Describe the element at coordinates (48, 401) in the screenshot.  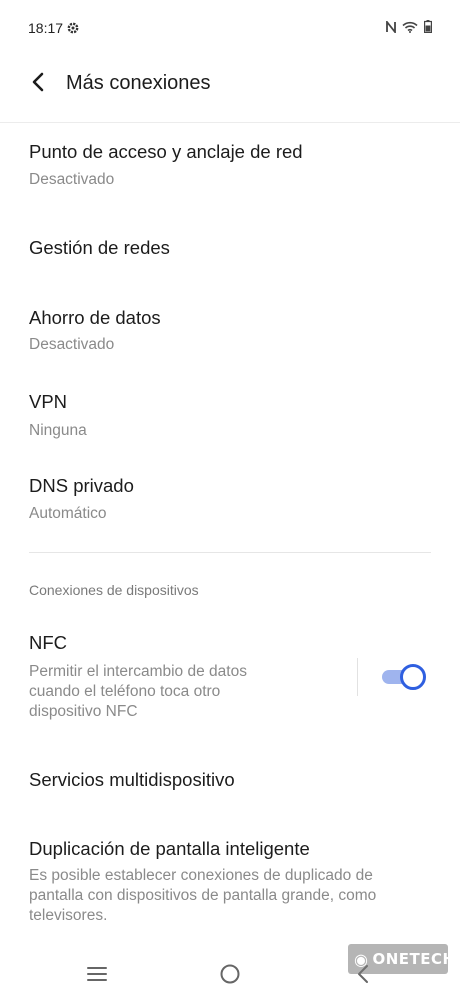
I see `item-title: VPN` at that location.